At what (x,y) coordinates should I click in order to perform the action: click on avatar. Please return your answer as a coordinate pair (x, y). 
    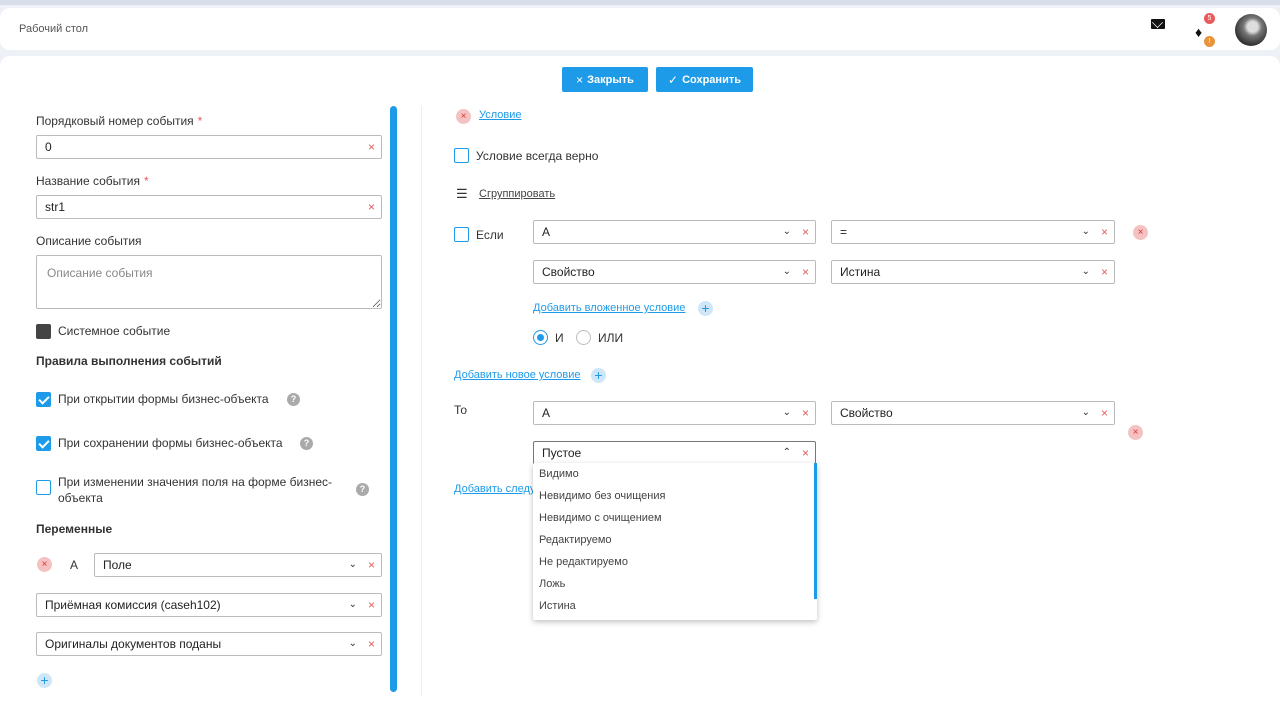
    Looking at the image, I should click on (1251, 30).